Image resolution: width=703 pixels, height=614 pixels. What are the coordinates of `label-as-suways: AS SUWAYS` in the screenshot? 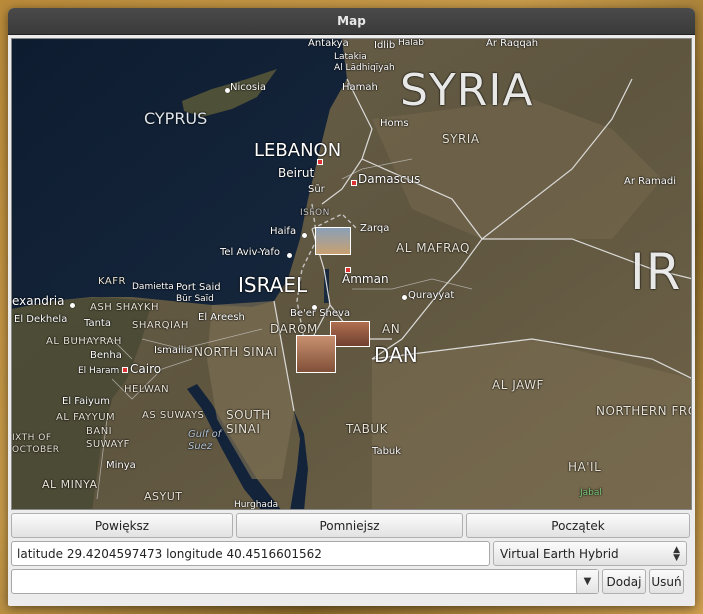 It's located at (173, 415).